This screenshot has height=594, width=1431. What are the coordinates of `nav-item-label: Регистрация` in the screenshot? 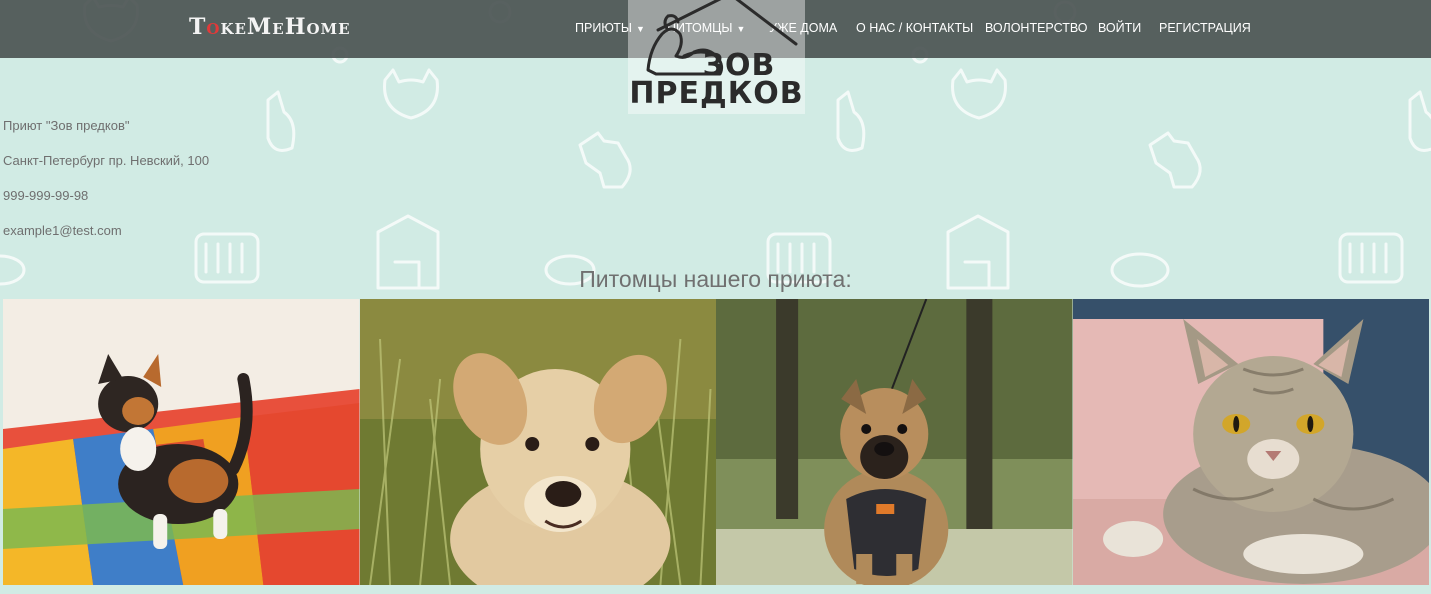 It's located at (1205, 28).